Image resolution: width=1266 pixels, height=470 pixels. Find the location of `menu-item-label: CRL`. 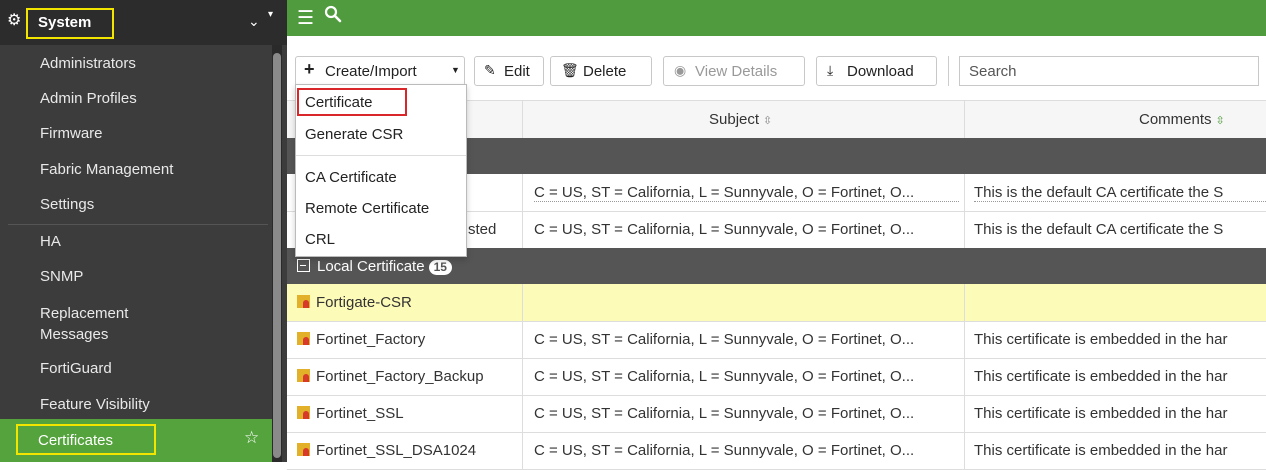

menu-item-label: CRL is located at coordinates (320, 239).